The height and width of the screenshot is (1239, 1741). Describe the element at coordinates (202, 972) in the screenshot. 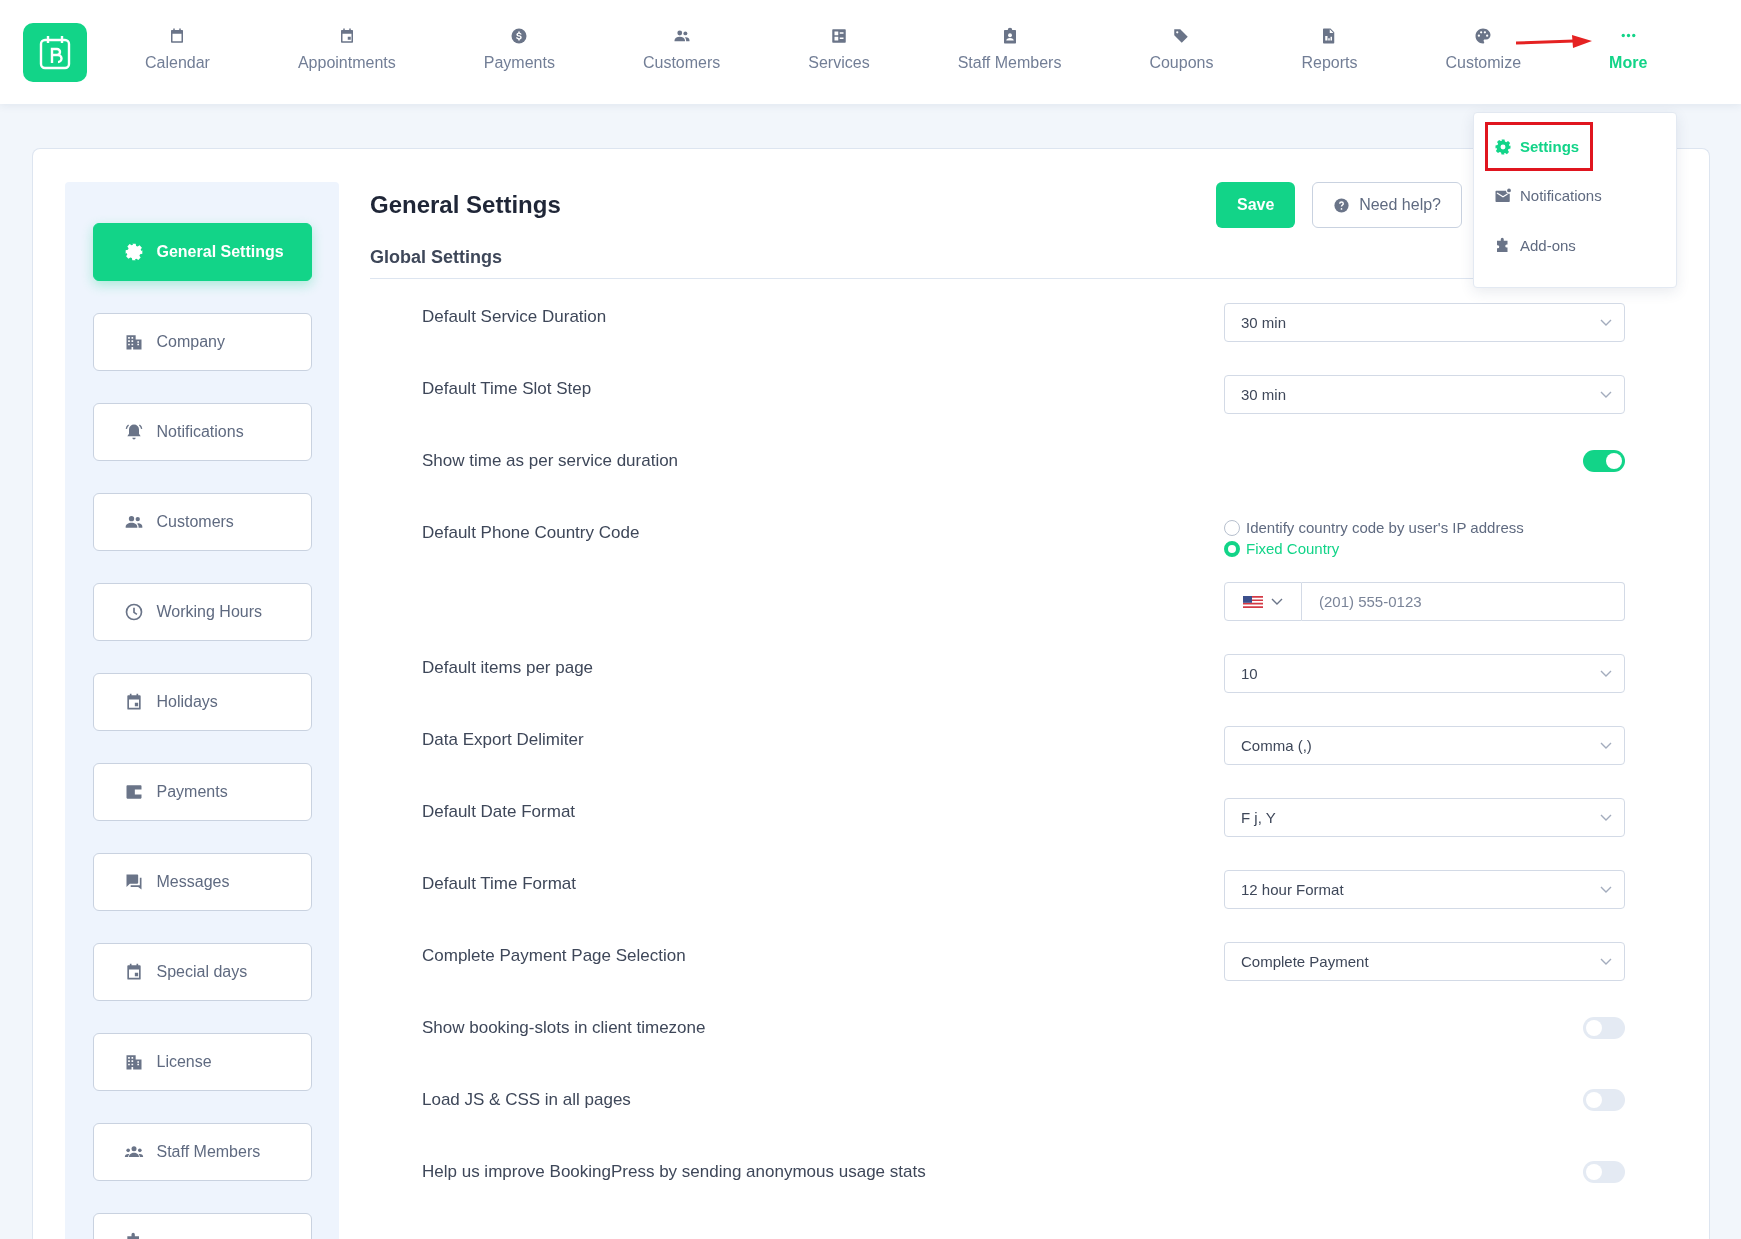

I see `sidebar-item: Special days` at that location.